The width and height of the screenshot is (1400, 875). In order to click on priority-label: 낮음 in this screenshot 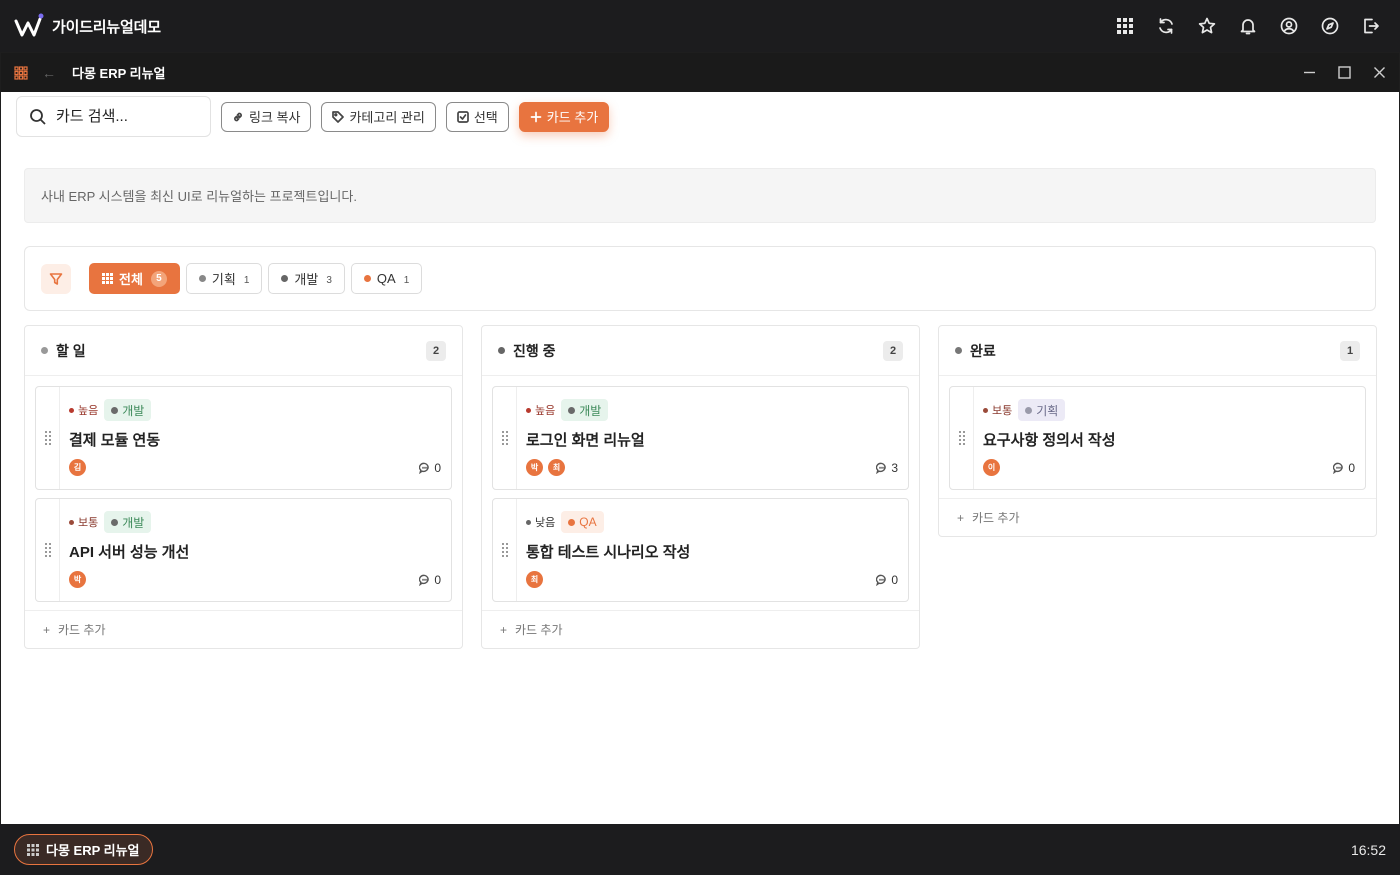, I will do `click(545, 523)`.